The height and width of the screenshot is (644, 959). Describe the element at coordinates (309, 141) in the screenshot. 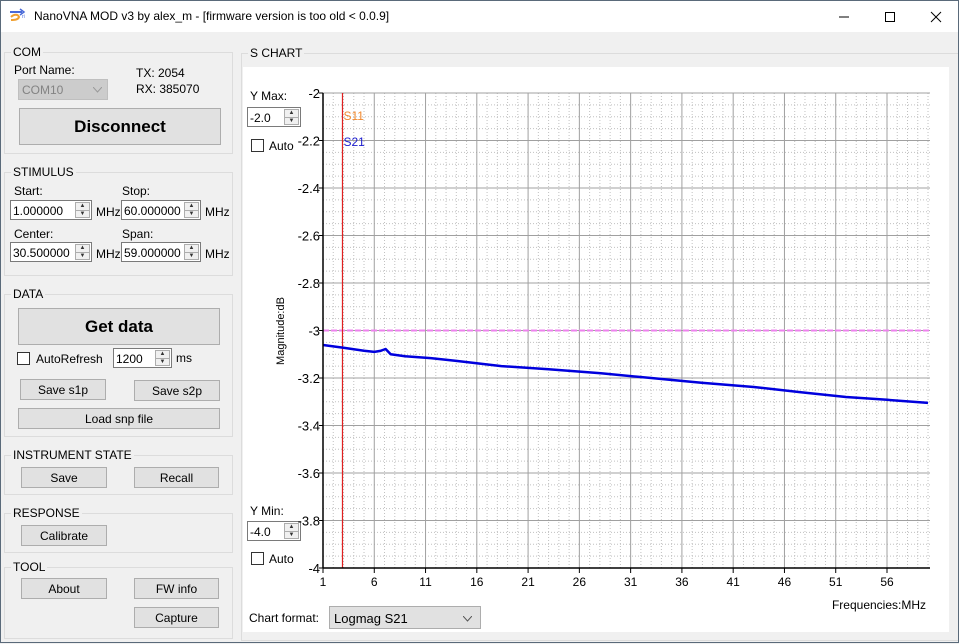

I see `y-tick-label: -2.2` at that location.